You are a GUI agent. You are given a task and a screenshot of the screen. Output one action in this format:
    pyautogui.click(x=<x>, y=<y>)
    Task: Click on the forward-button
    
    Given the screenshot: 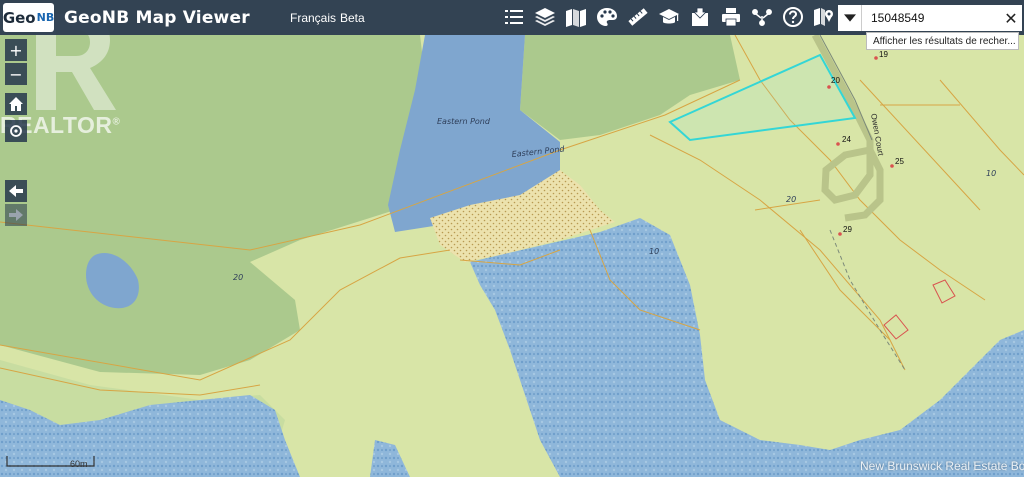 What is the action you would take?
    pyautogui.click(x=16, y=215)
    